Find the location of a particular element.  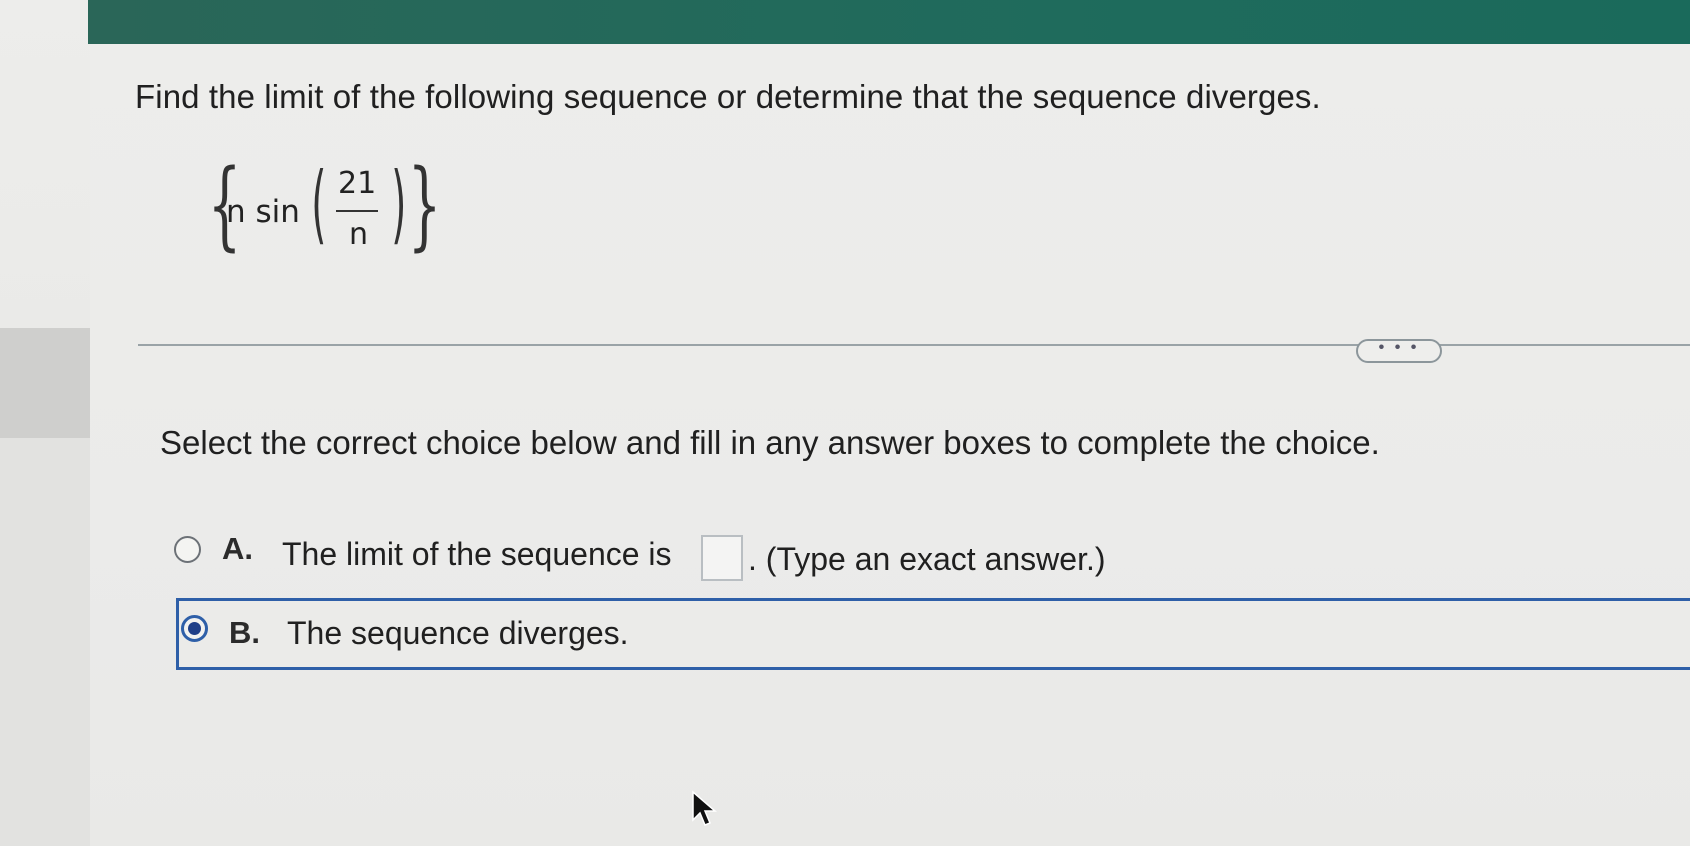

fraction-bar is located at coordinates (357, 211).